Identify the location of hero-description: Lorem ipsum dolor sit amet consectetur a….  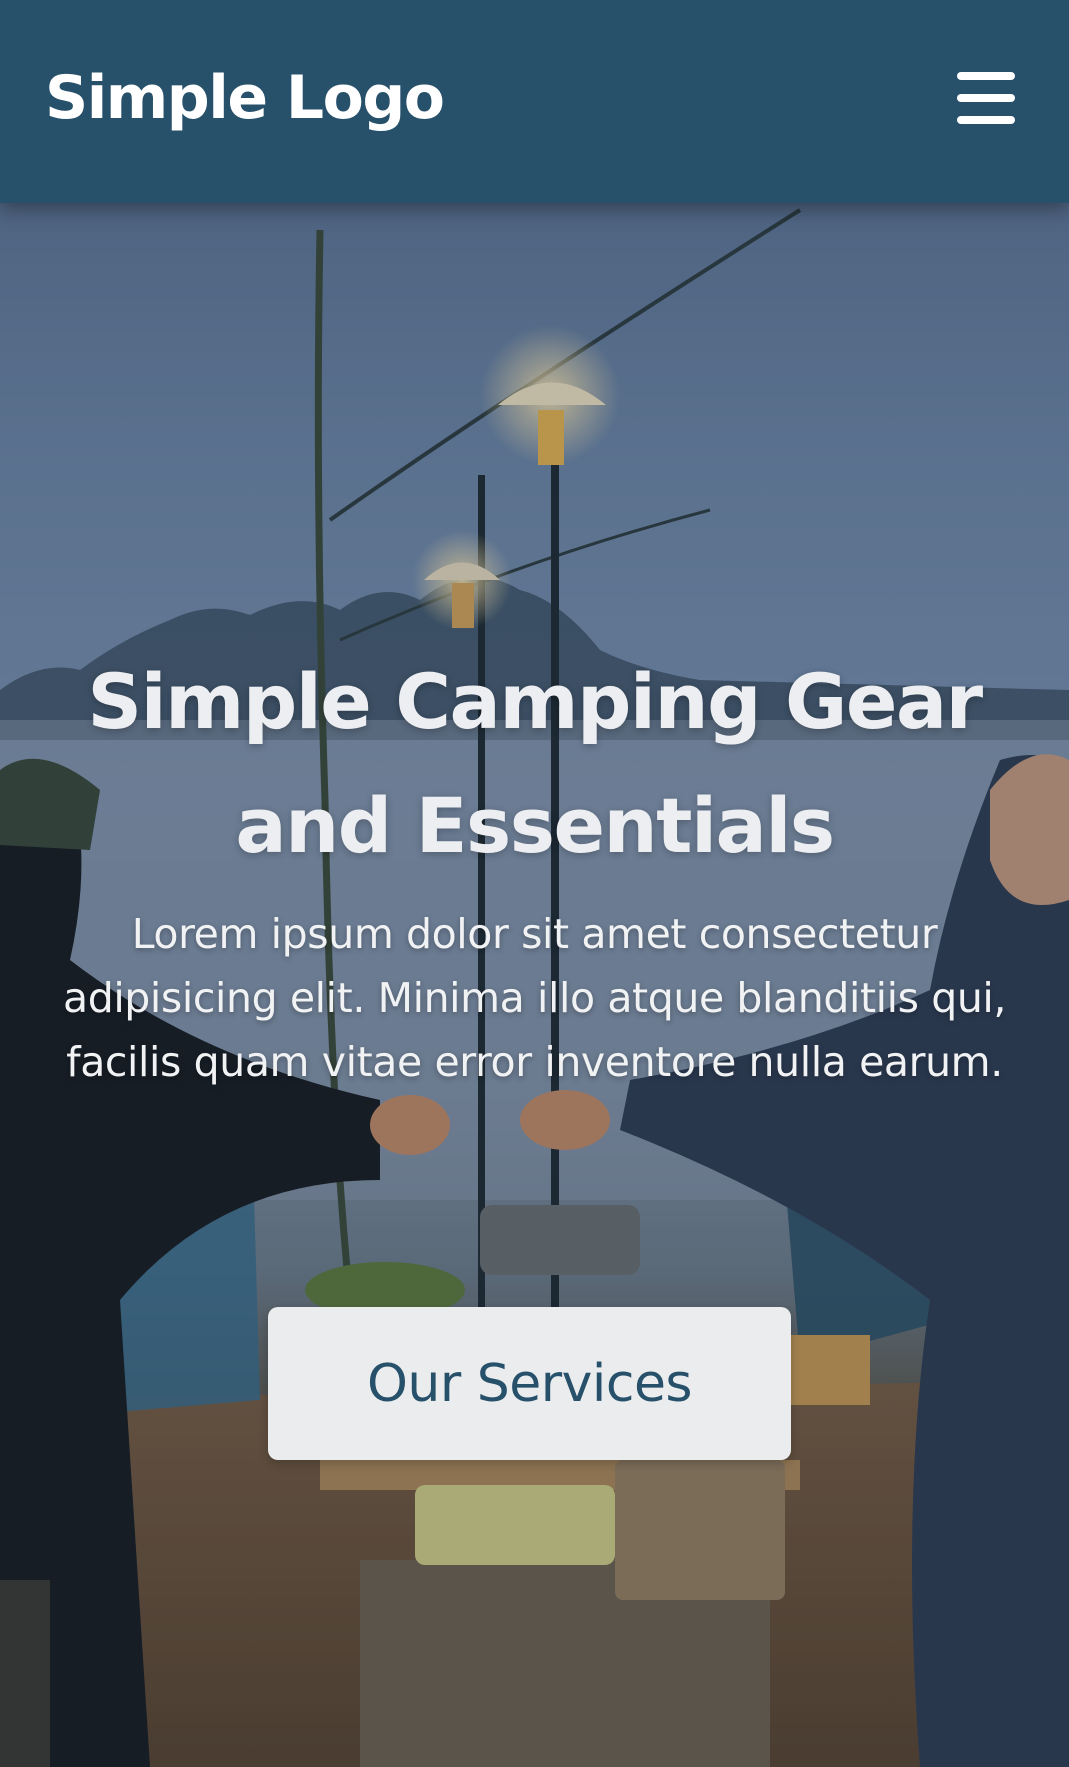
(534, 998).